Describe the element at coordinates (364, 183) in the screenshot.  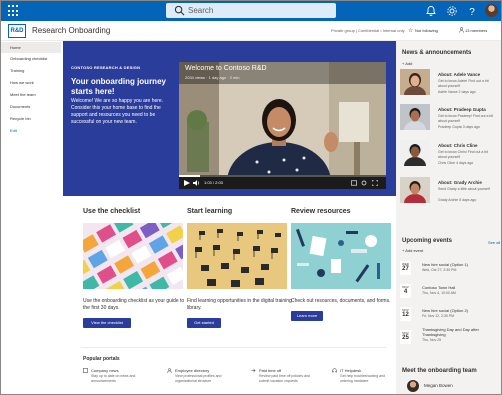
I see `settings-icon` at that location.